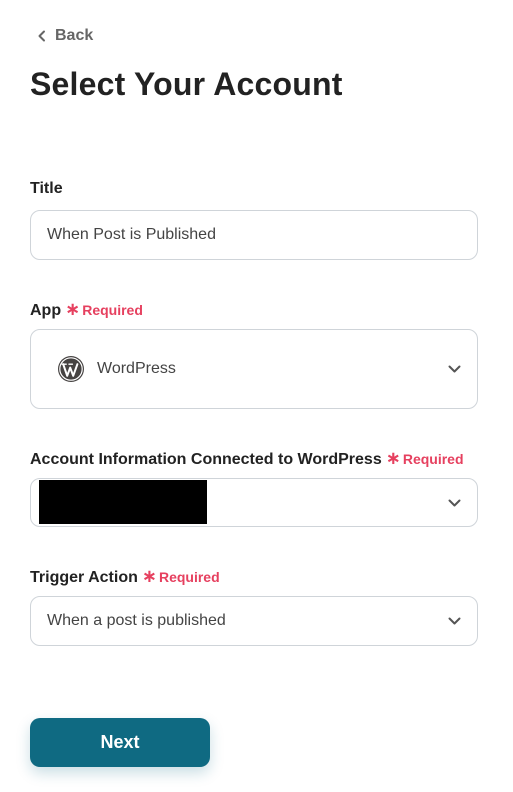  I want to click on app-select-value: WordPress, so click(136, 368).